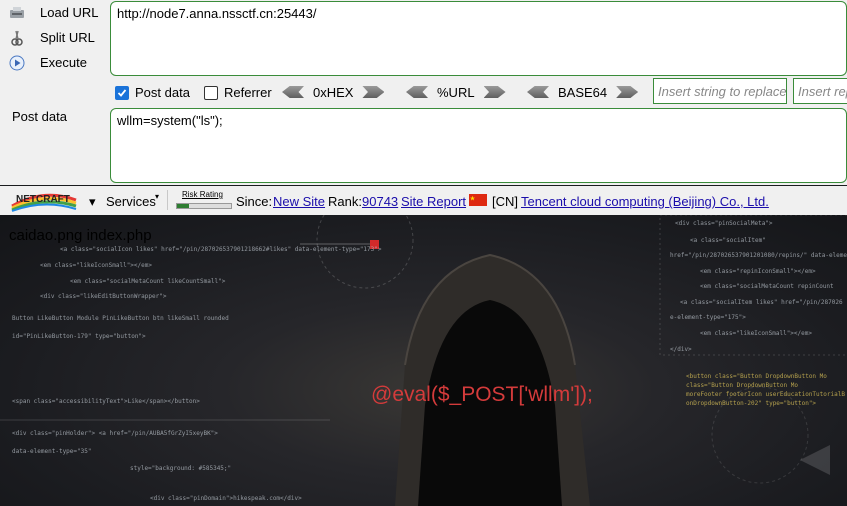  I want to click on china-flag-icon, so click(478, 200).